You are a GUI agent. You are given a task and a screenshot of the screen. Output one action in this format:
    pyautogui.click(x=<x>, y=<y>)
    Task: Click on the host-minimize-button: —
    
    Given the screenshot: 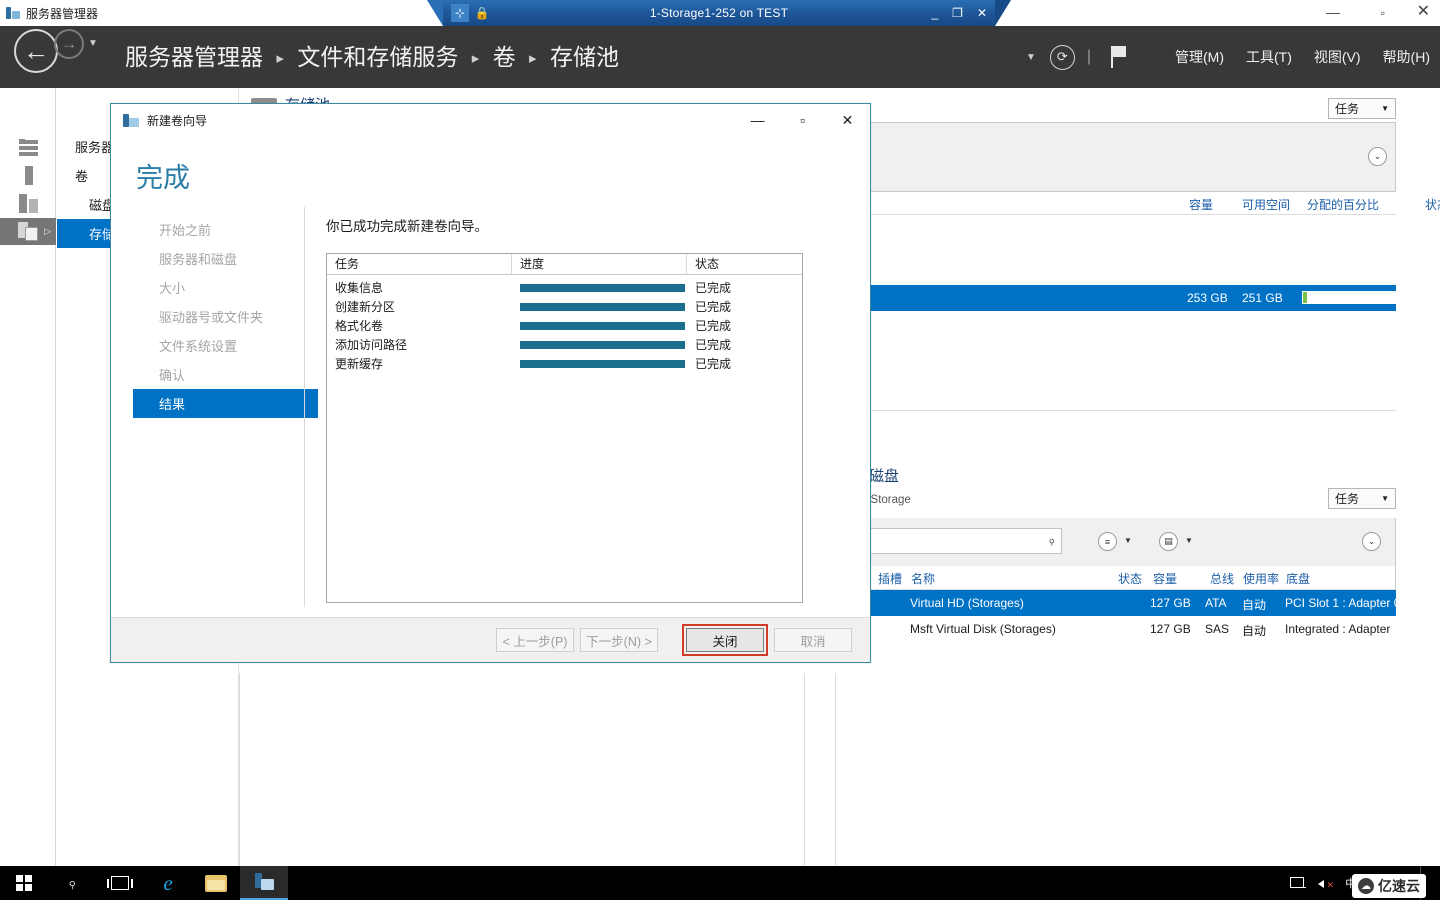 What is the action you would take?
    pyautogui.click(x=1333, y=12)
    